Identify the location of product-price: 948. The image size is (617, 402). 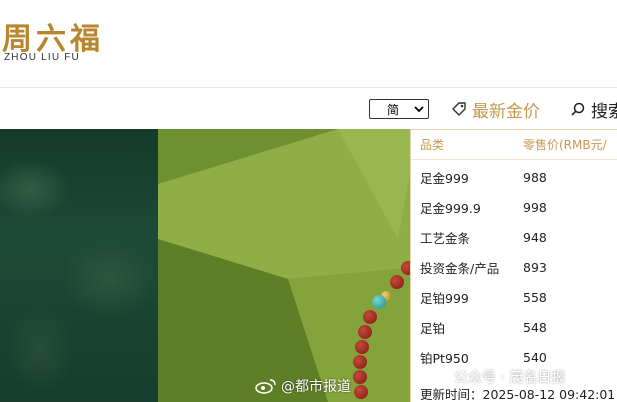
(535, 237).